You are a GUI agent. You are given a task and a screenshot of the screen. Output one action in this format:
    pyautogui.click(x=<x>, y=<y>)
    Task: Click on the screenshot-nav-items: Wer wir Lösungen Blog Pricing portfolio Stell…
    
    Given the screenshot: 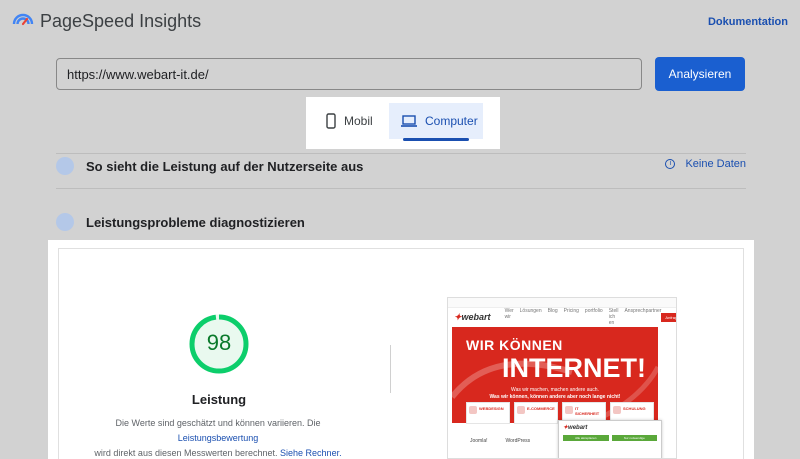 What is the action you would take?
    pyautogui.click(x=583, y=317)
    